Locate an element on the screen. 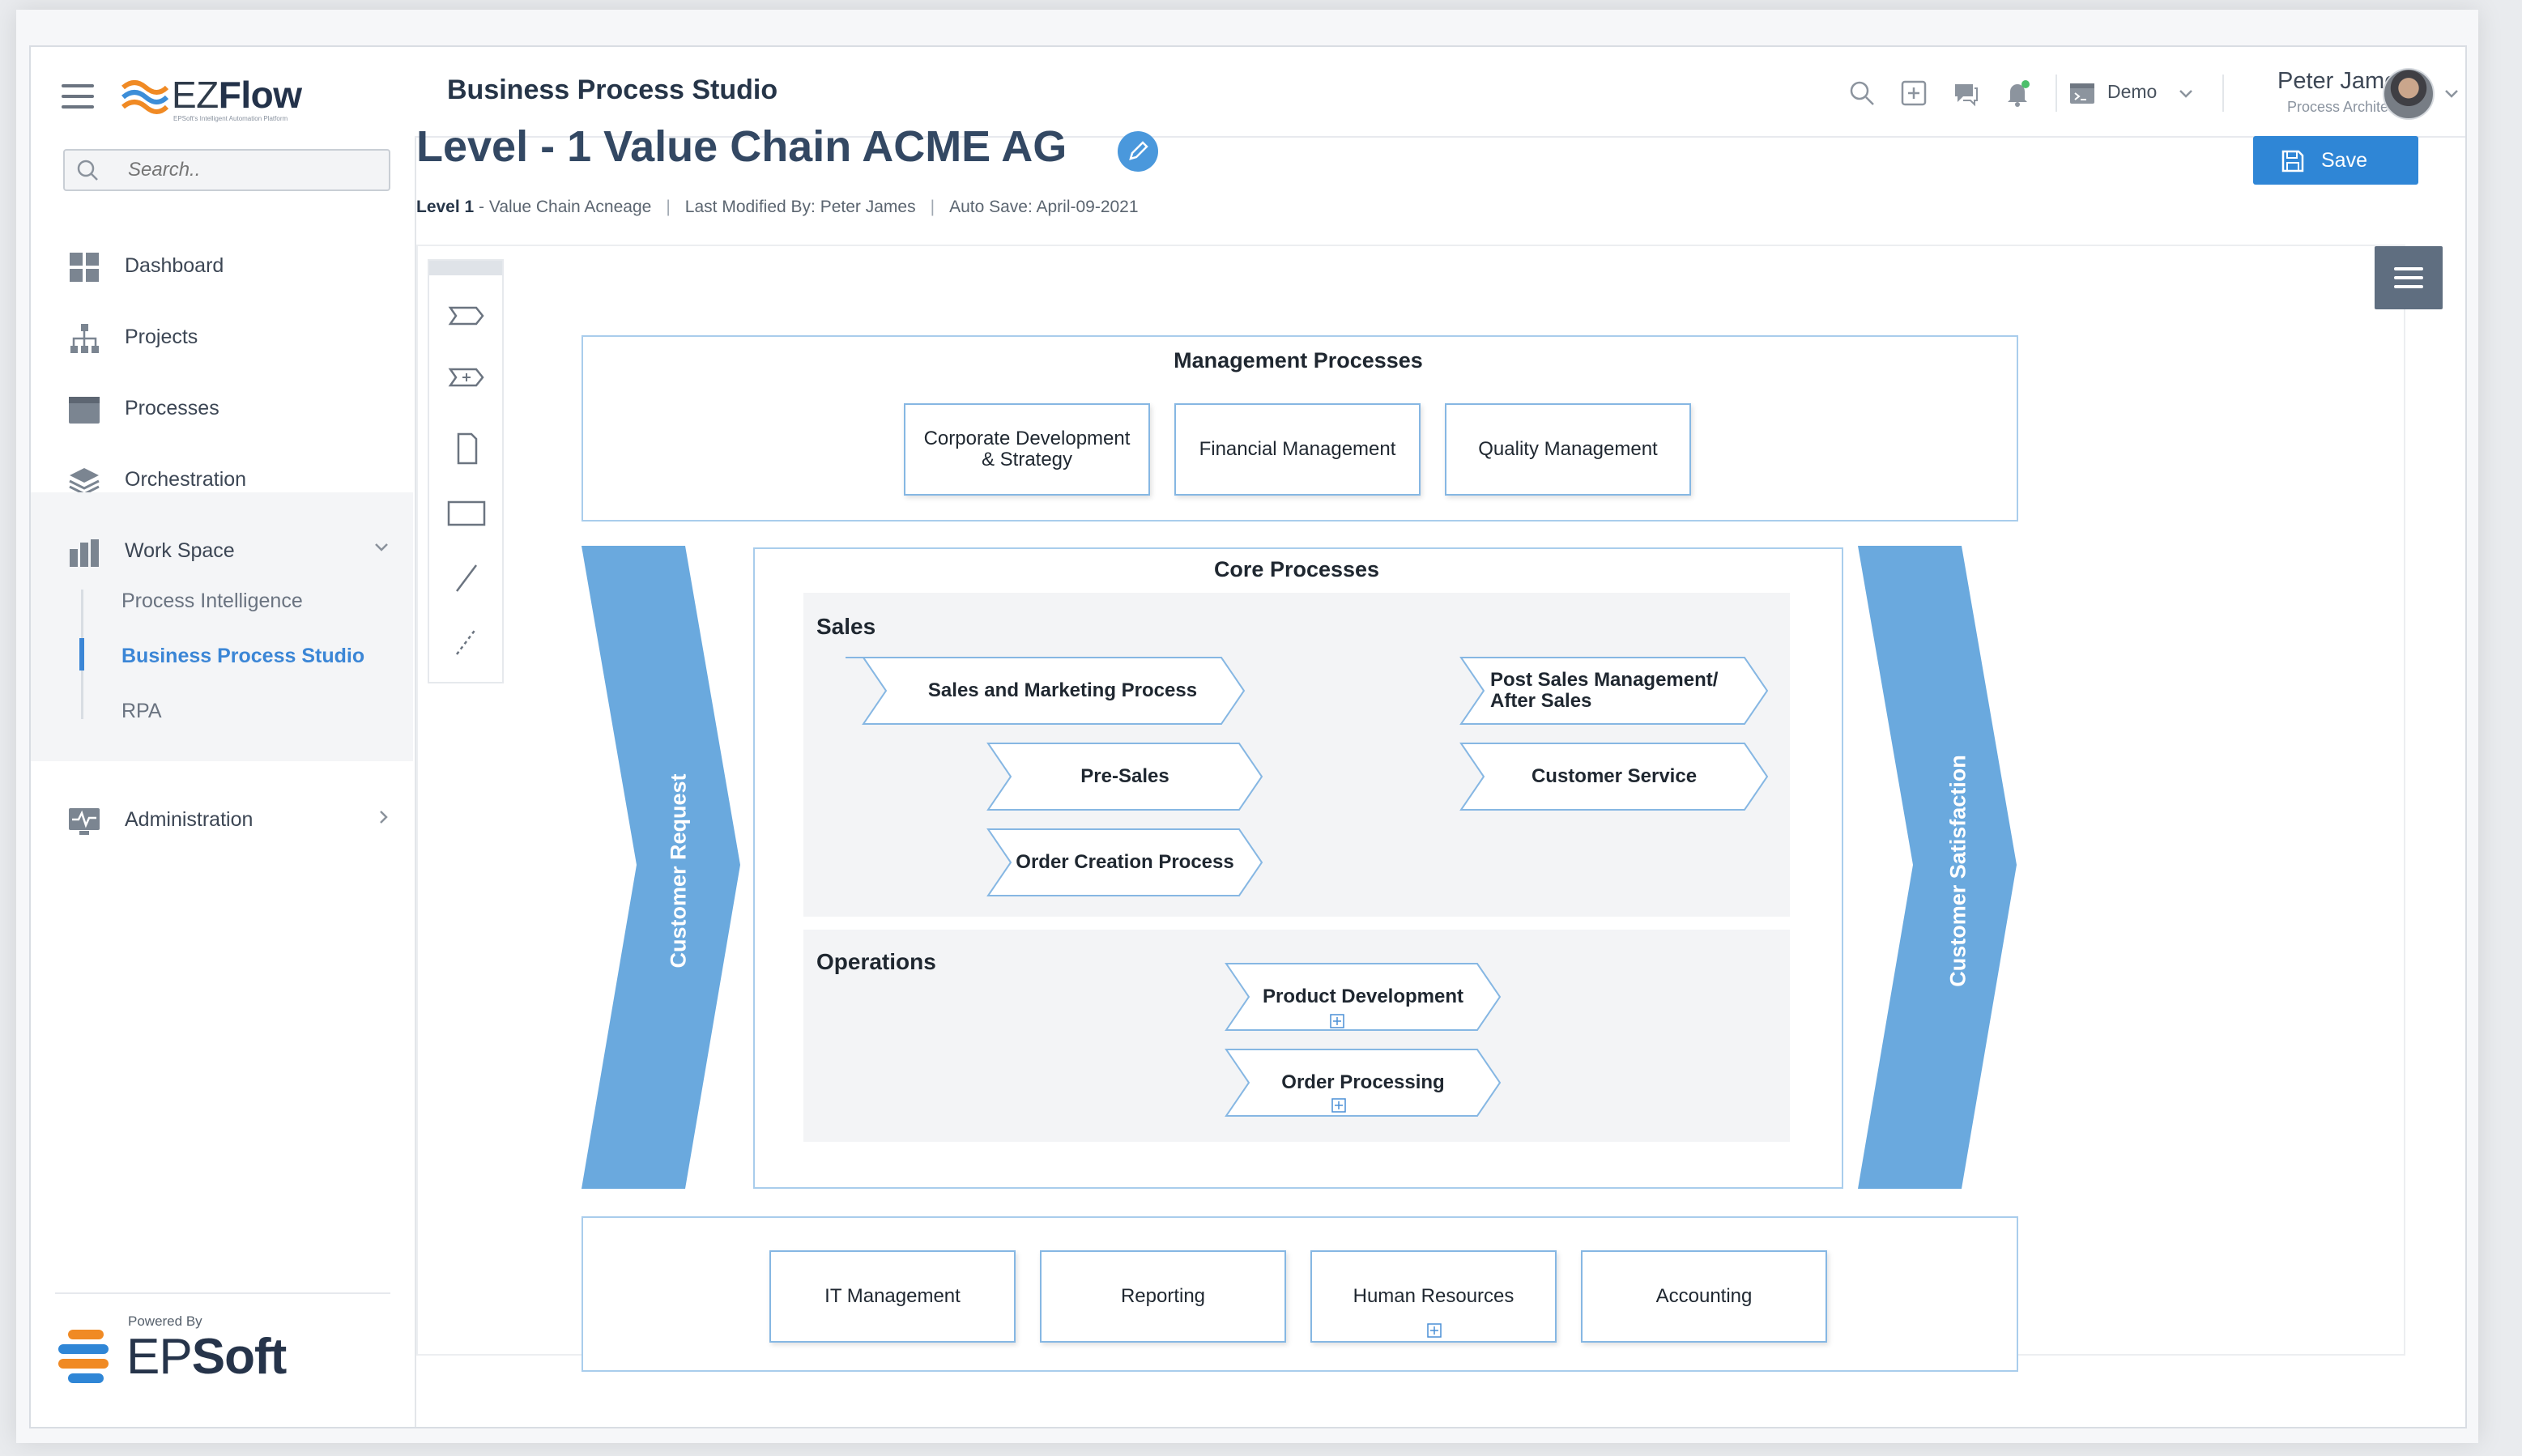 Image resolution: width=2522 pixels, height=1456 pixels. process-box: Financial Management is located at coordinates (1297, 449).